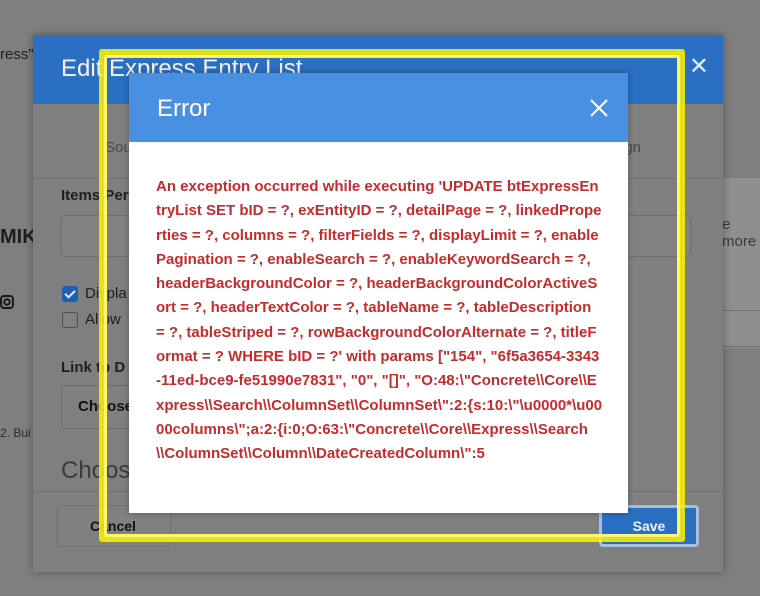  I want to click on cancel-button-label: Cancel, so click(113, 526).